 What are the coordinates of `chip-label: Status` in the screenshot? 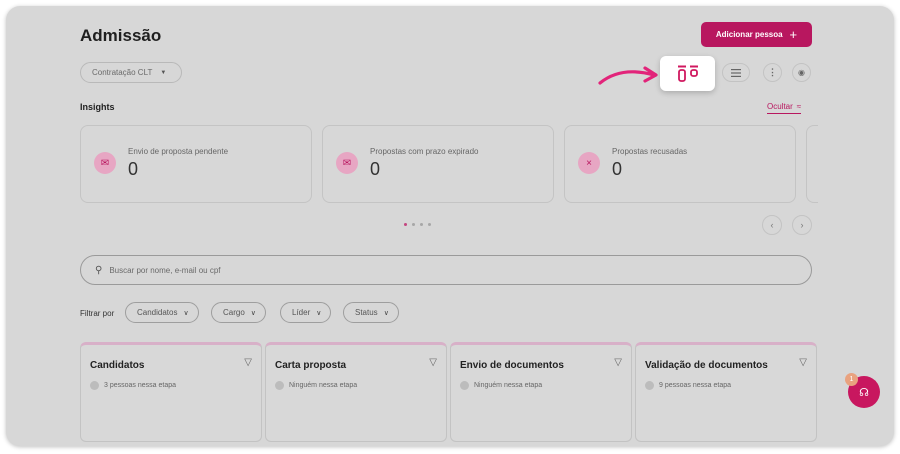 It's located at (366, 312).